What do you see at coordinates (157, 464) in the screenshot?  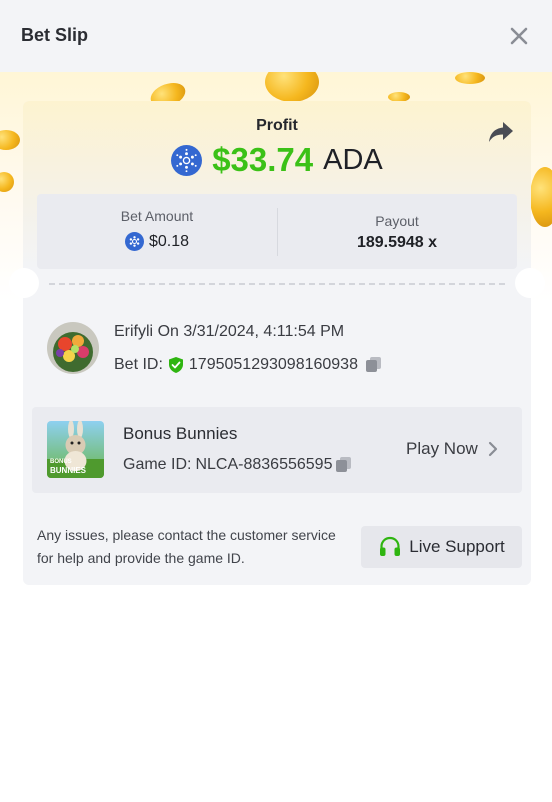 I see `game-id-label: Game ID:` at bounding box center [157, 464].